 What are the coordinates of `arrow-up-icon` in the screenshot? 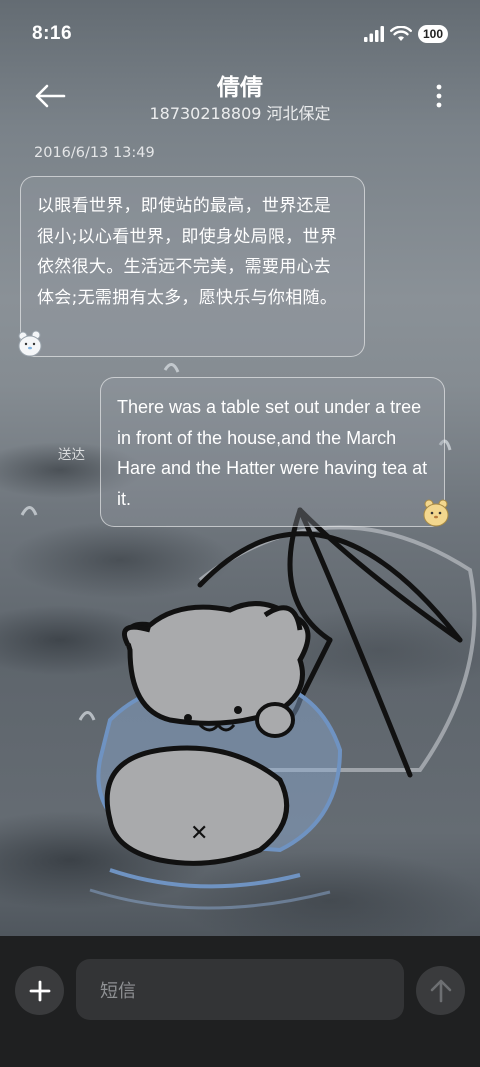 It's located at (440, 990).